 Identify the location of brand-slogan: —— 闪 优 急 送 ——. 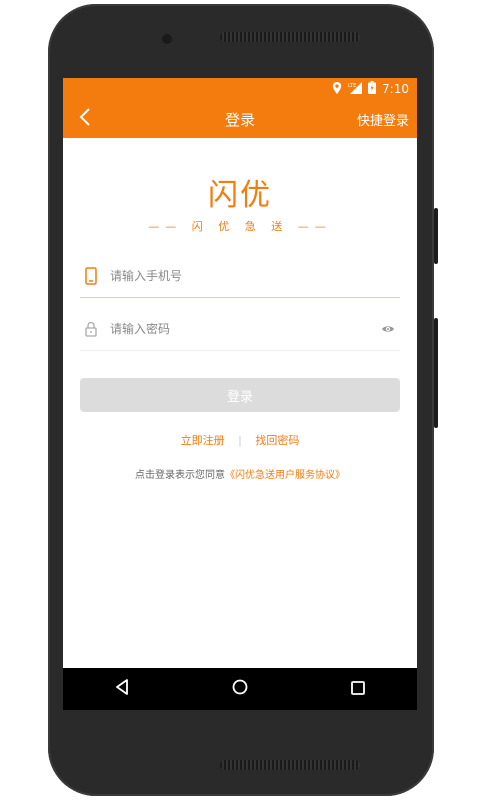
(240, 226).